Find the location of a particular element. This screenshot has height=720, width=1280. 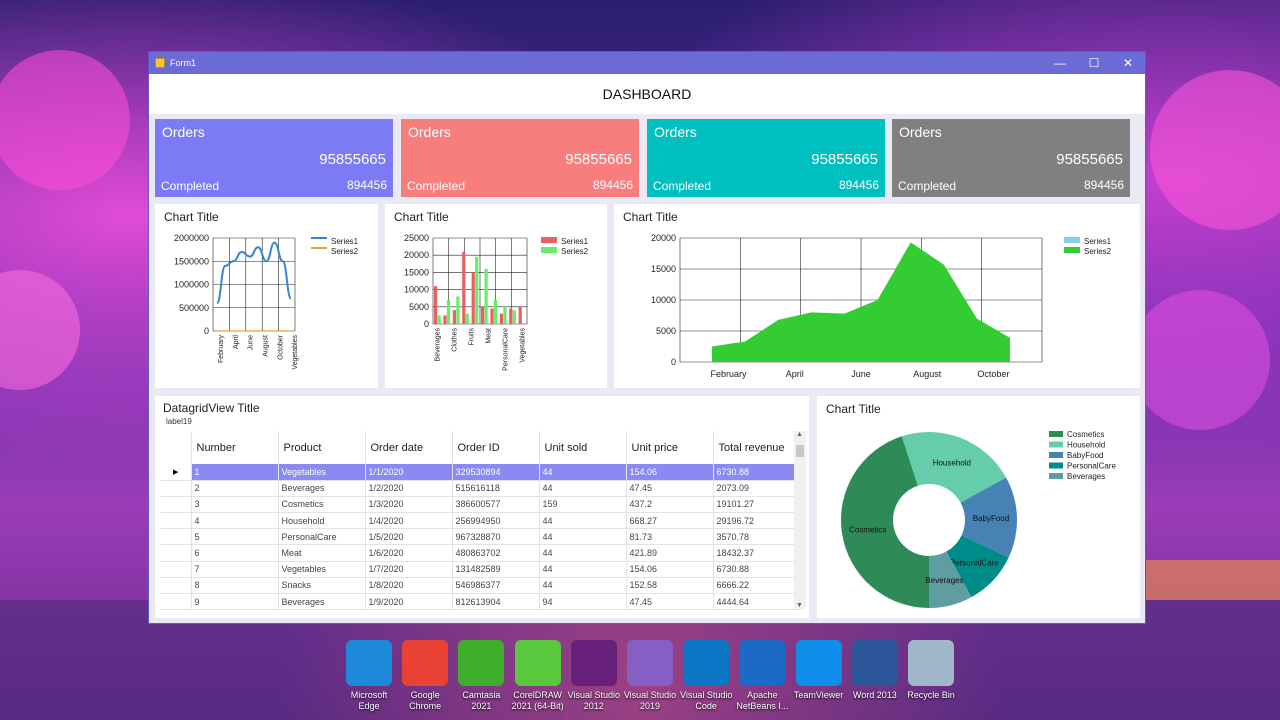

scroll-down-icon: ▼ is located at coordinates (799, 605).